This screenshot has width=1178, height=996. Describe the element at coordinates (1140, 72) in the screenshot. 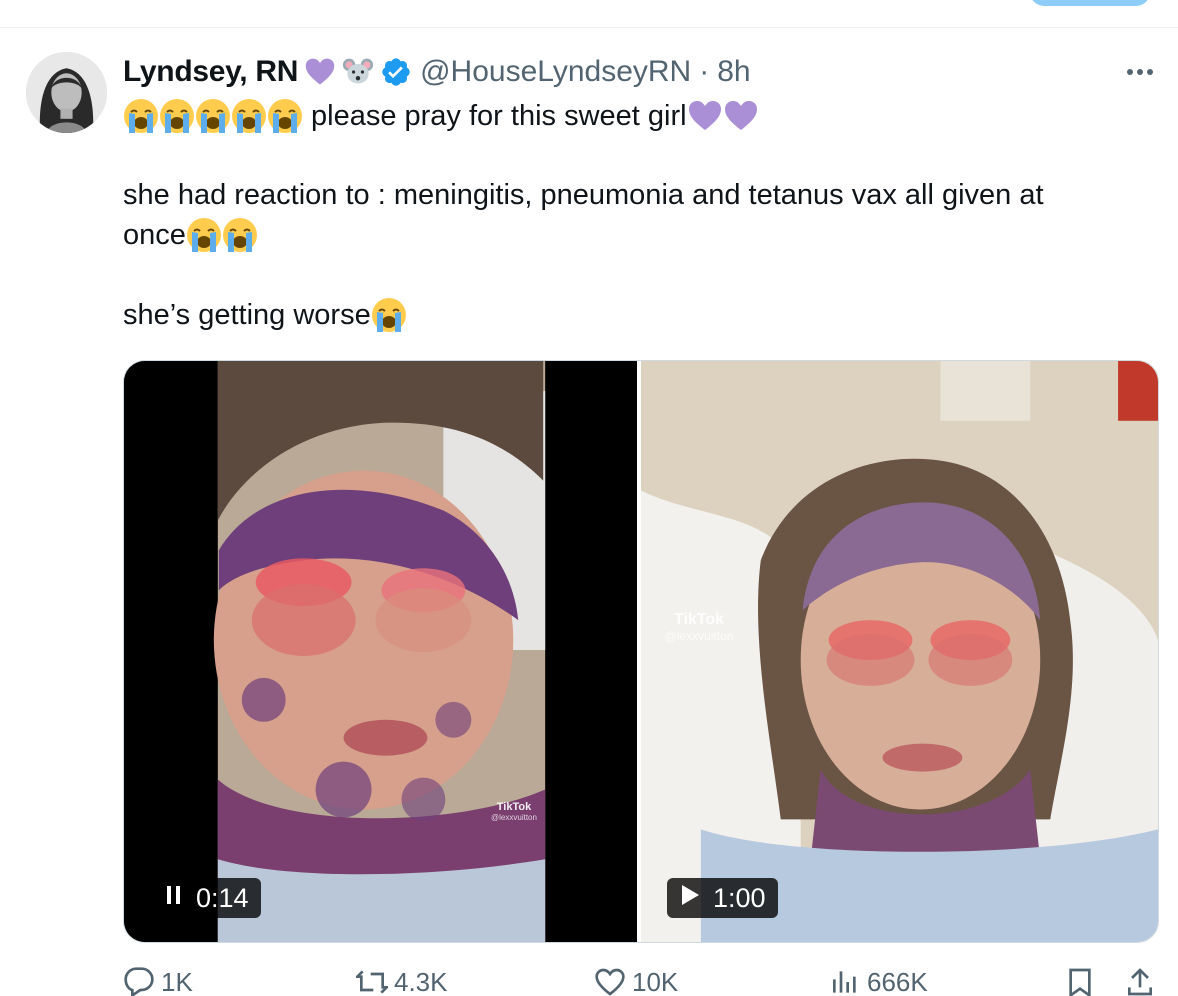

I see `more-options-icon` at that location.